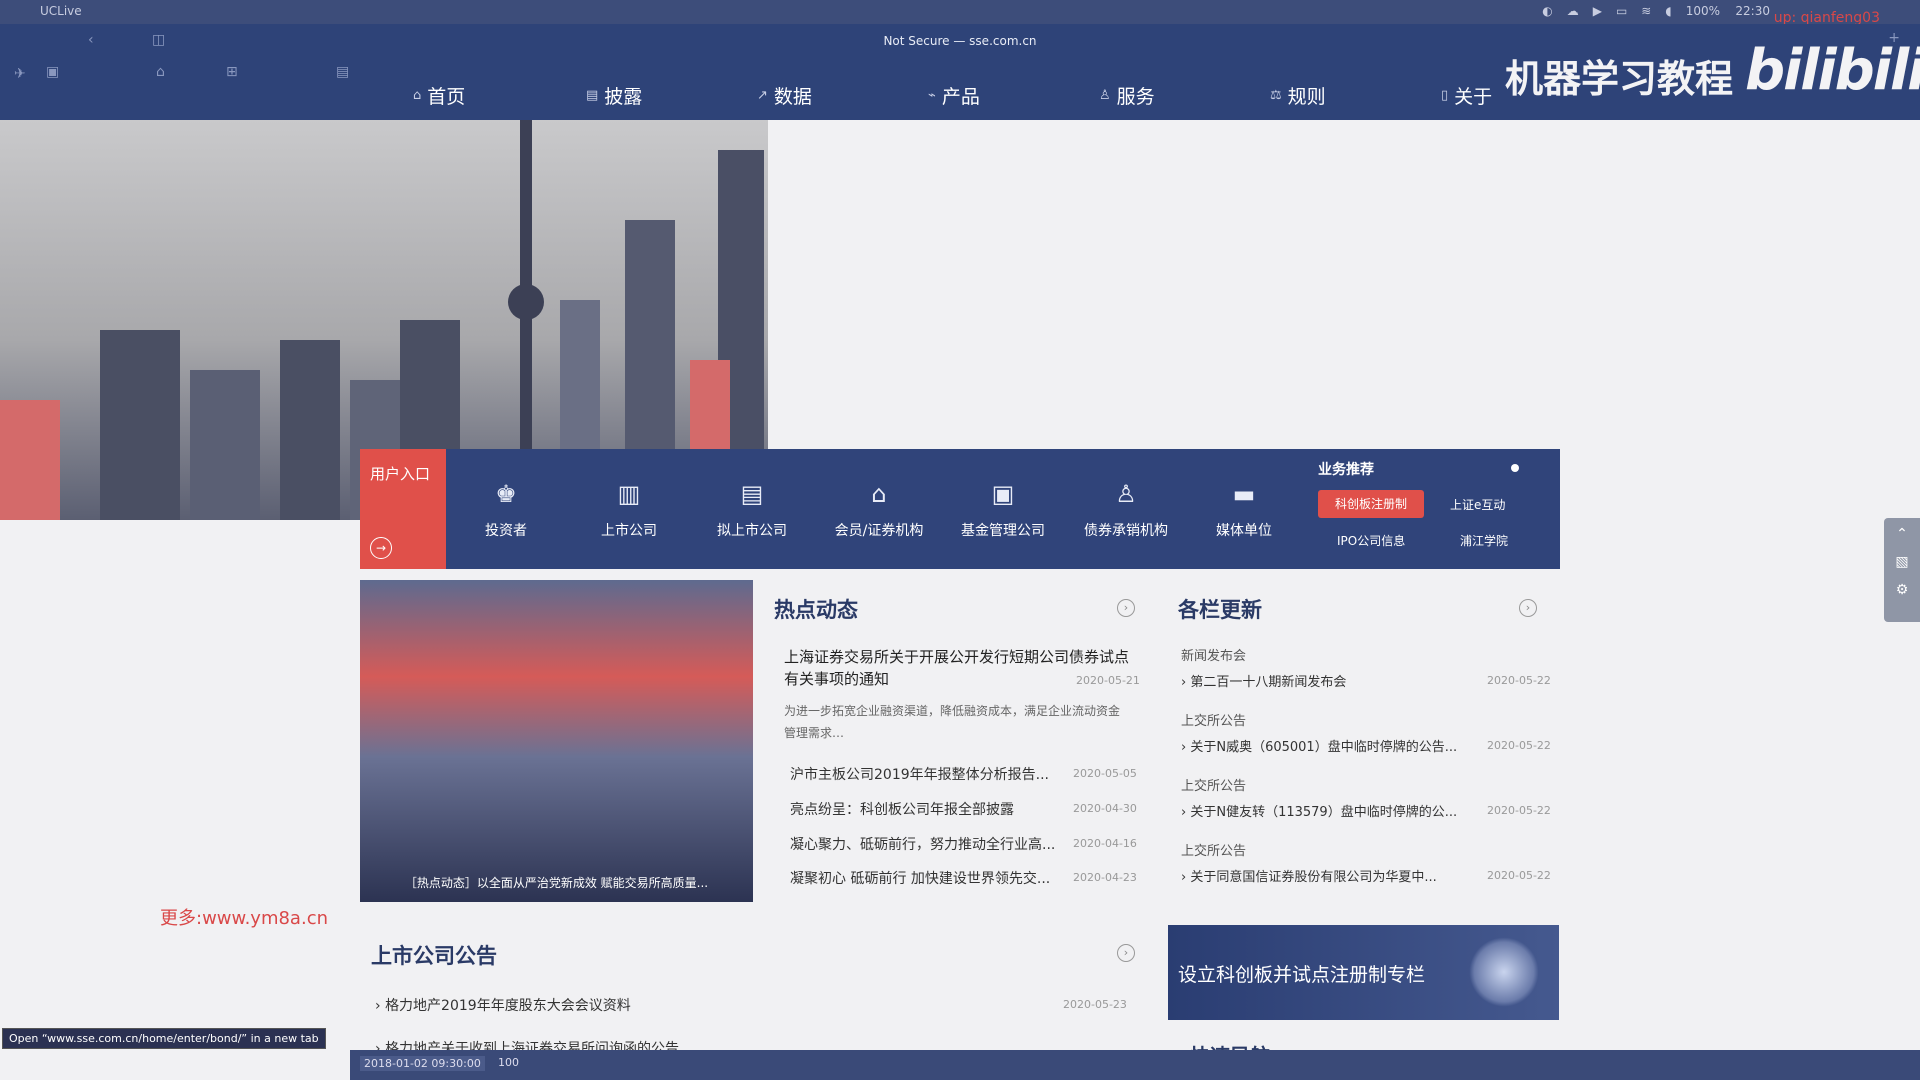  What do you see at coordinates (1244, 531) in the screenshot?
I see `user-bar-label: 媒体单位` at bounding box center [1244, 531].